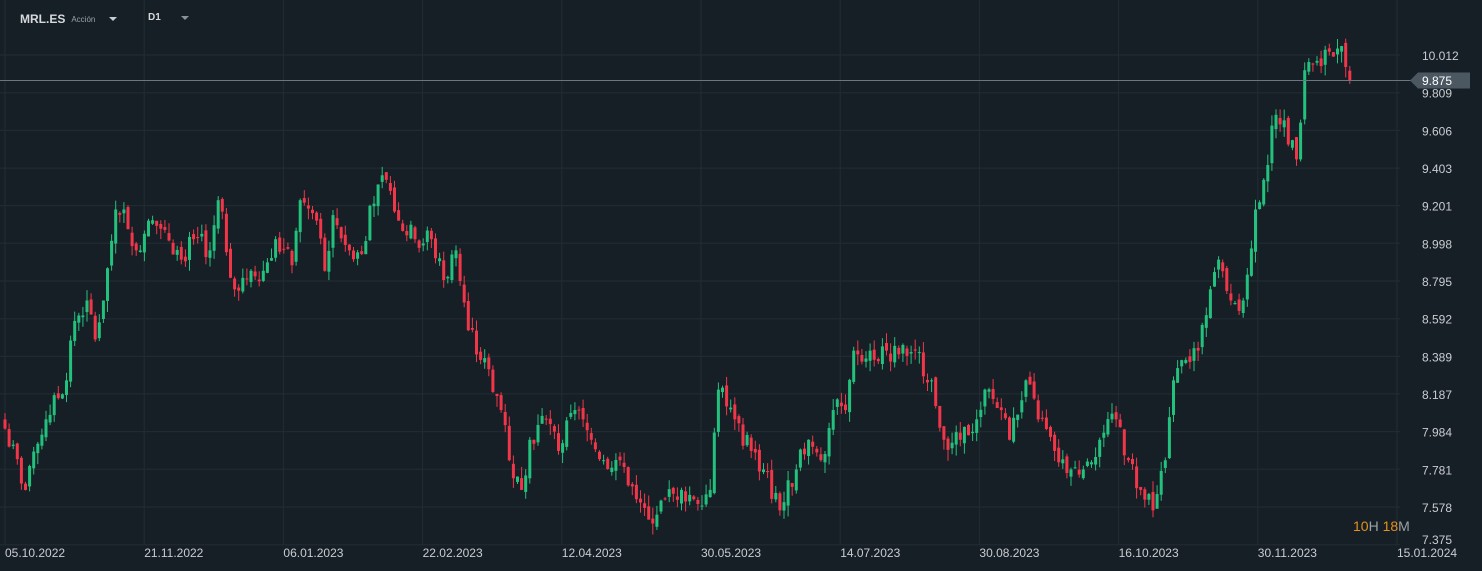 Image resolution: width=1482 pixels, height=571 pixels. I want to click on x-tick-label: 30.11.2023, so click(1287, 553).